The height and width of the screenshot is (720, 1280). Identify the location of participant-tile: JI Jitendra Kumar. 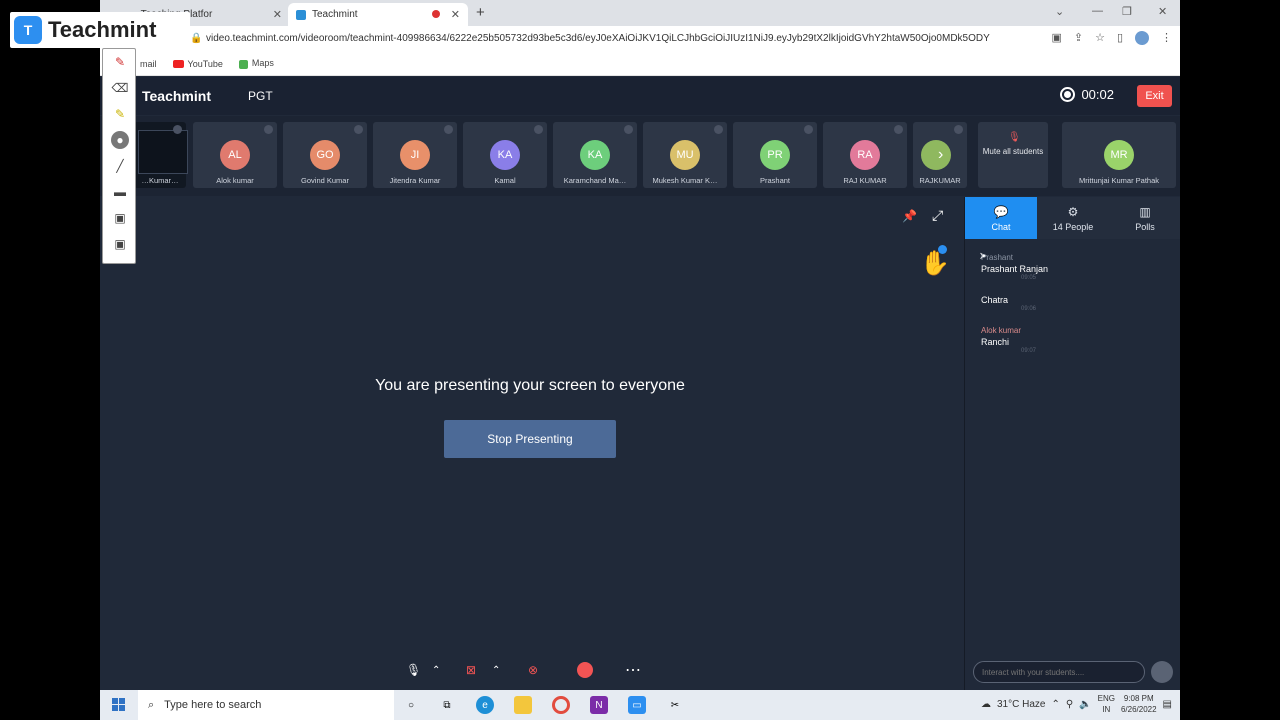
(415, 155).